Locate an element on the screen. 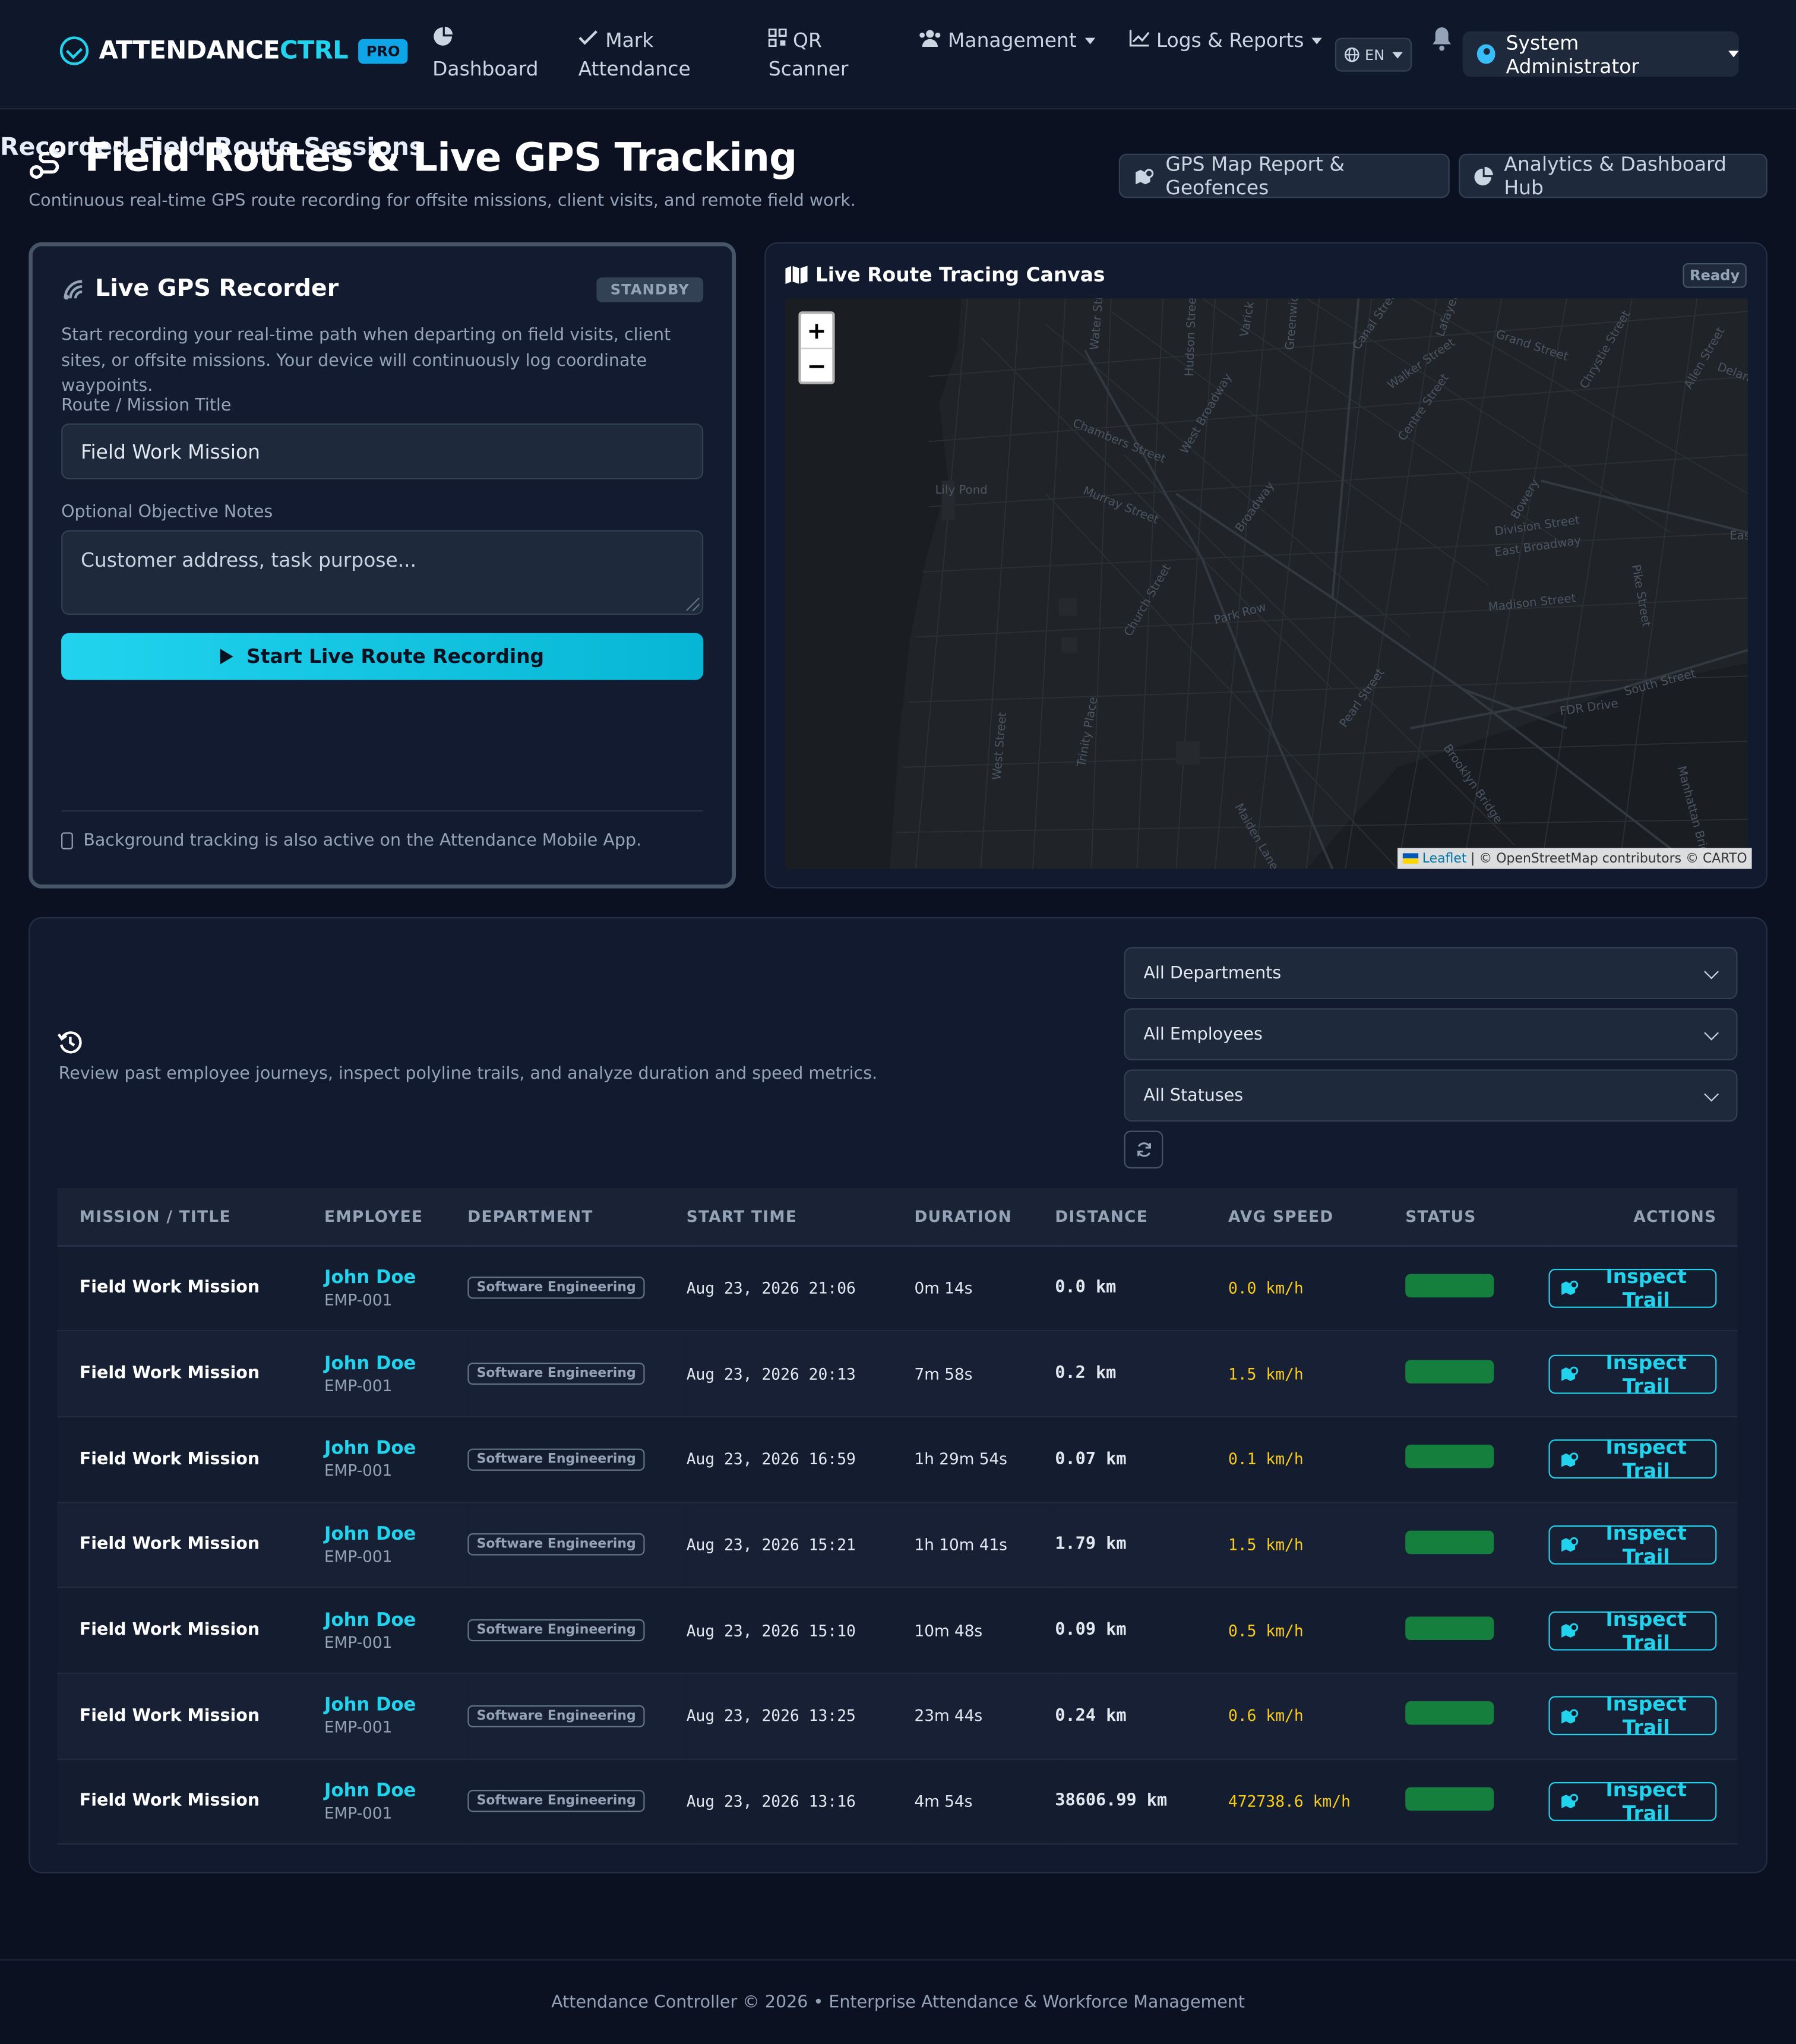  employee-id: EMP-001 is located at coordinates (359, 1557).